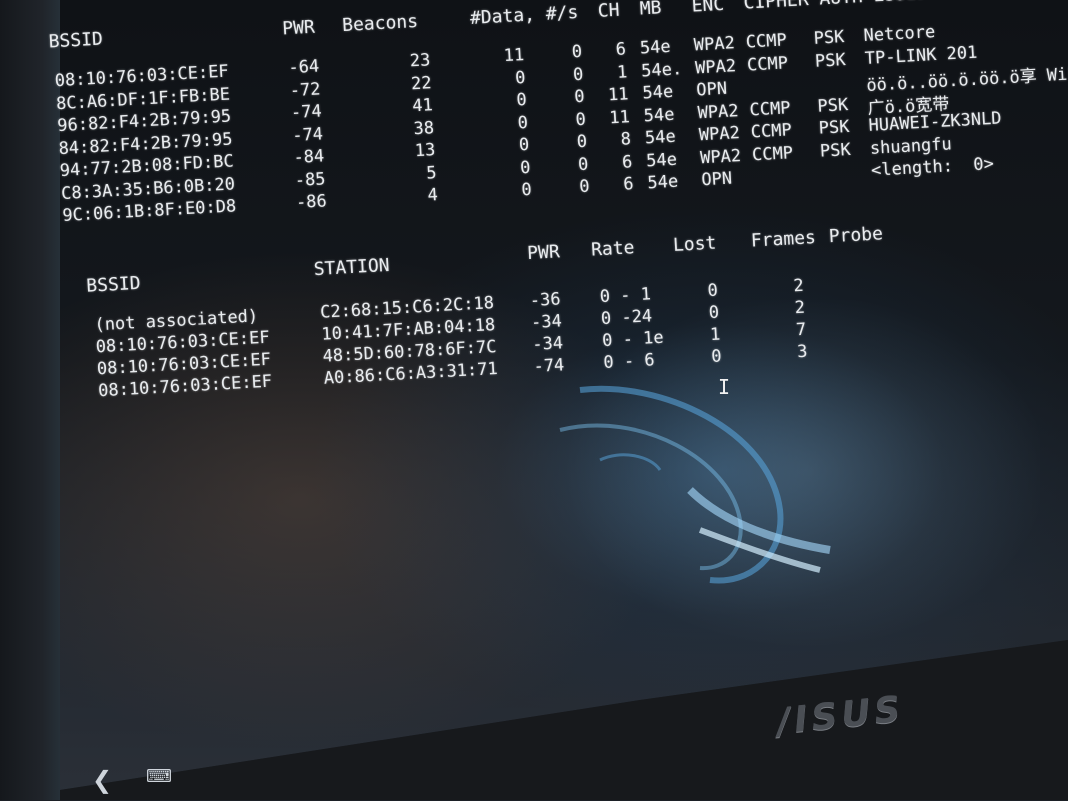 The width and height of the screenshot is (1068, 801). I want to click on sta-rate: 0 - 6, so click(629, 362).